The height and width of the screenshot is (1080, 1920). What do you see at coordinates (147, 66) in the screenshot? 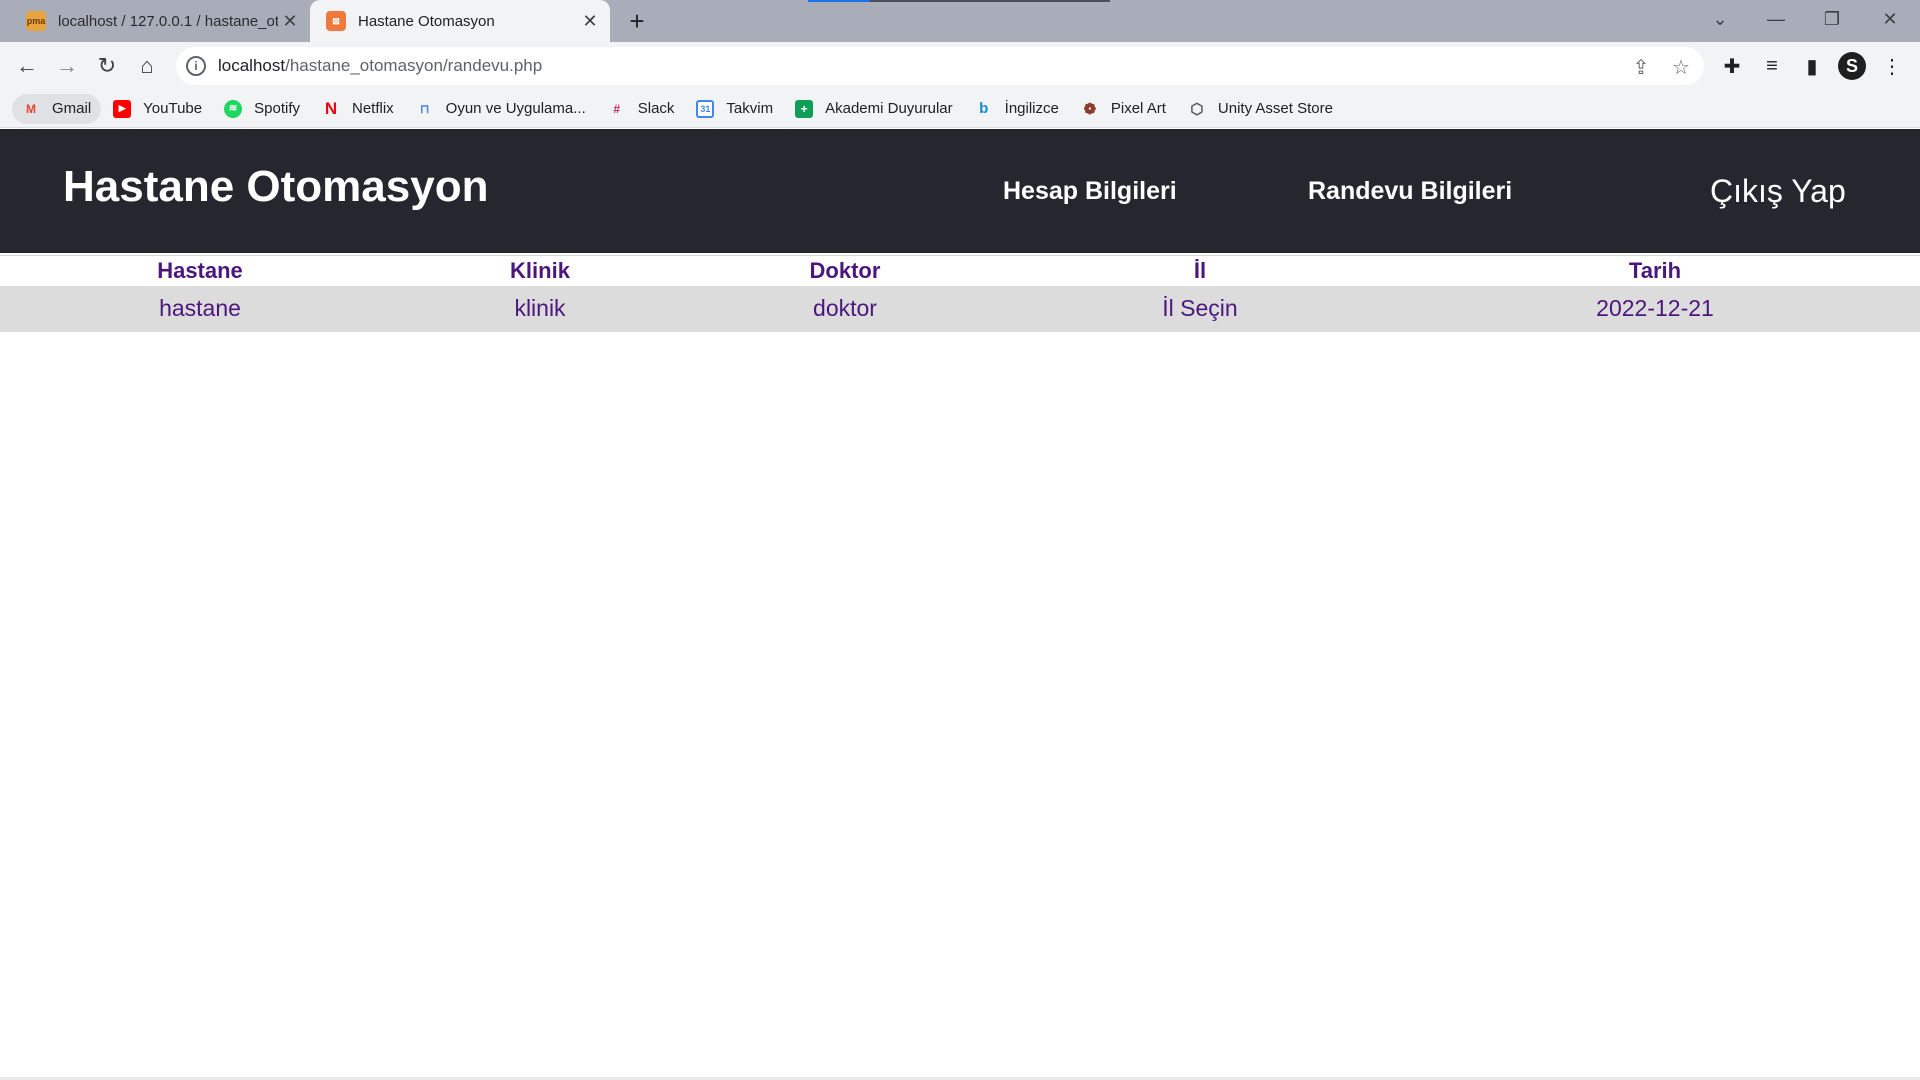
I see `home-icon: ⌂` at bounding box center [147, 66].